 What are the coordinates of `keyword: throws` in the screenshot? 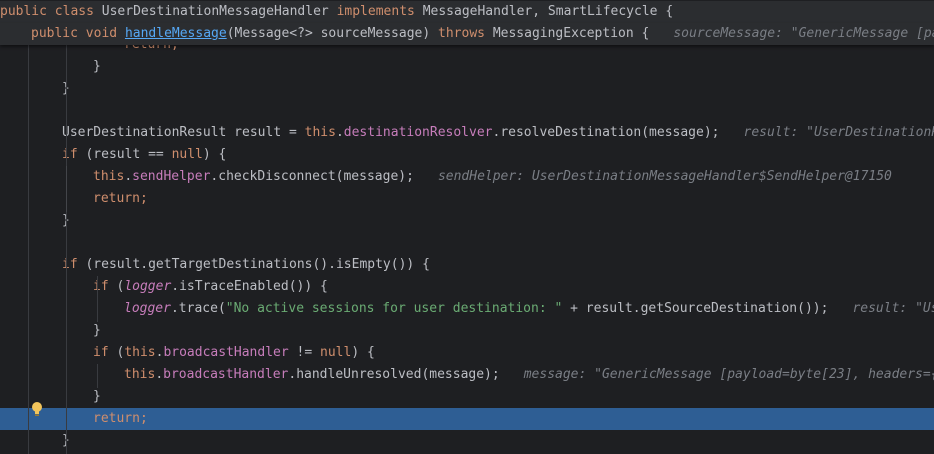 It's located at (461, 33).